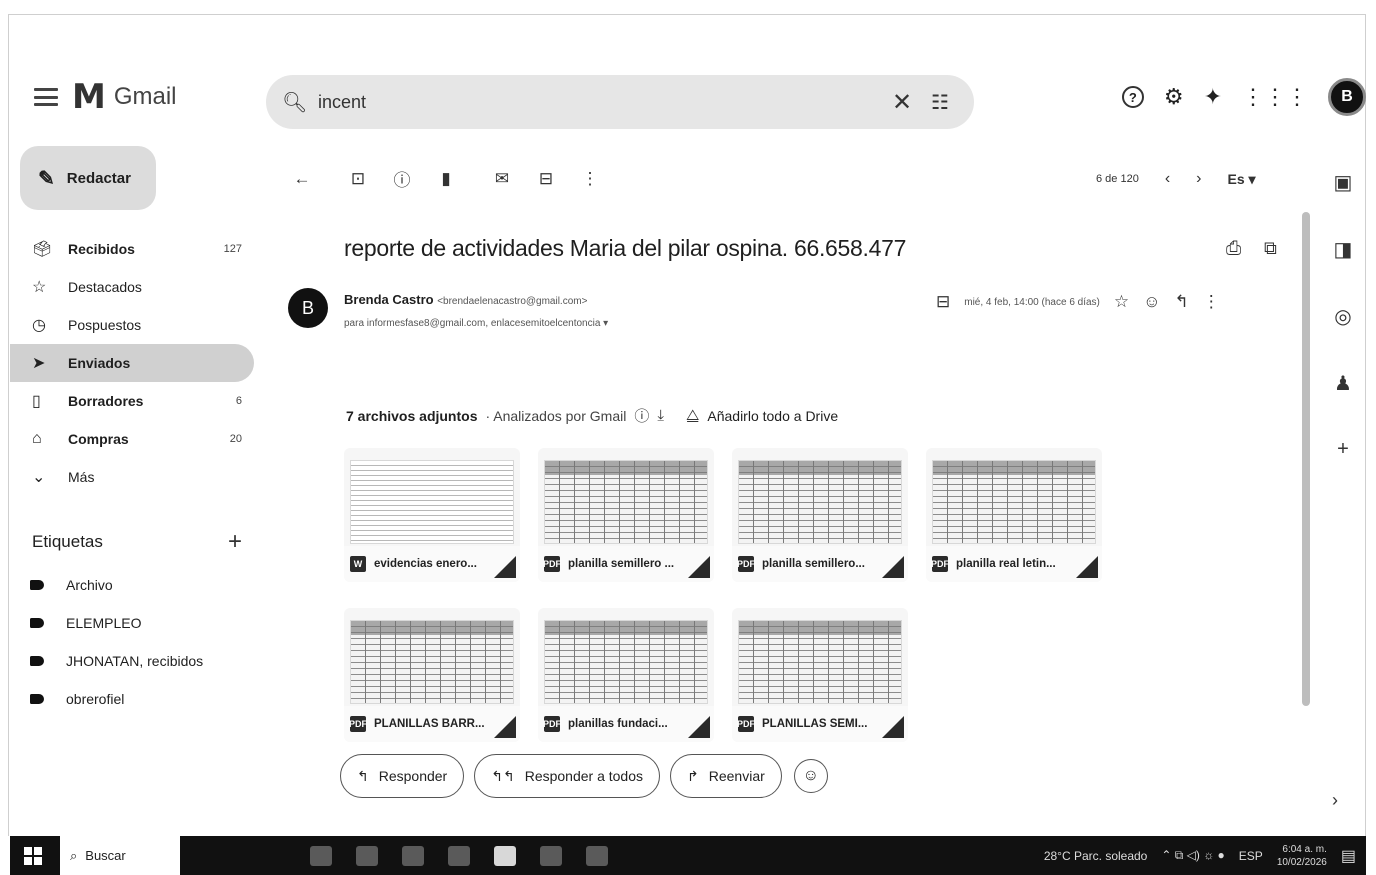 Image resolution: width=1376 pixels, height=875 pixels. What do you see at coordinates (1241, 179) in the screenshot?
I see `input-language-select: Es ▾` at bounding box center [1241, 179].